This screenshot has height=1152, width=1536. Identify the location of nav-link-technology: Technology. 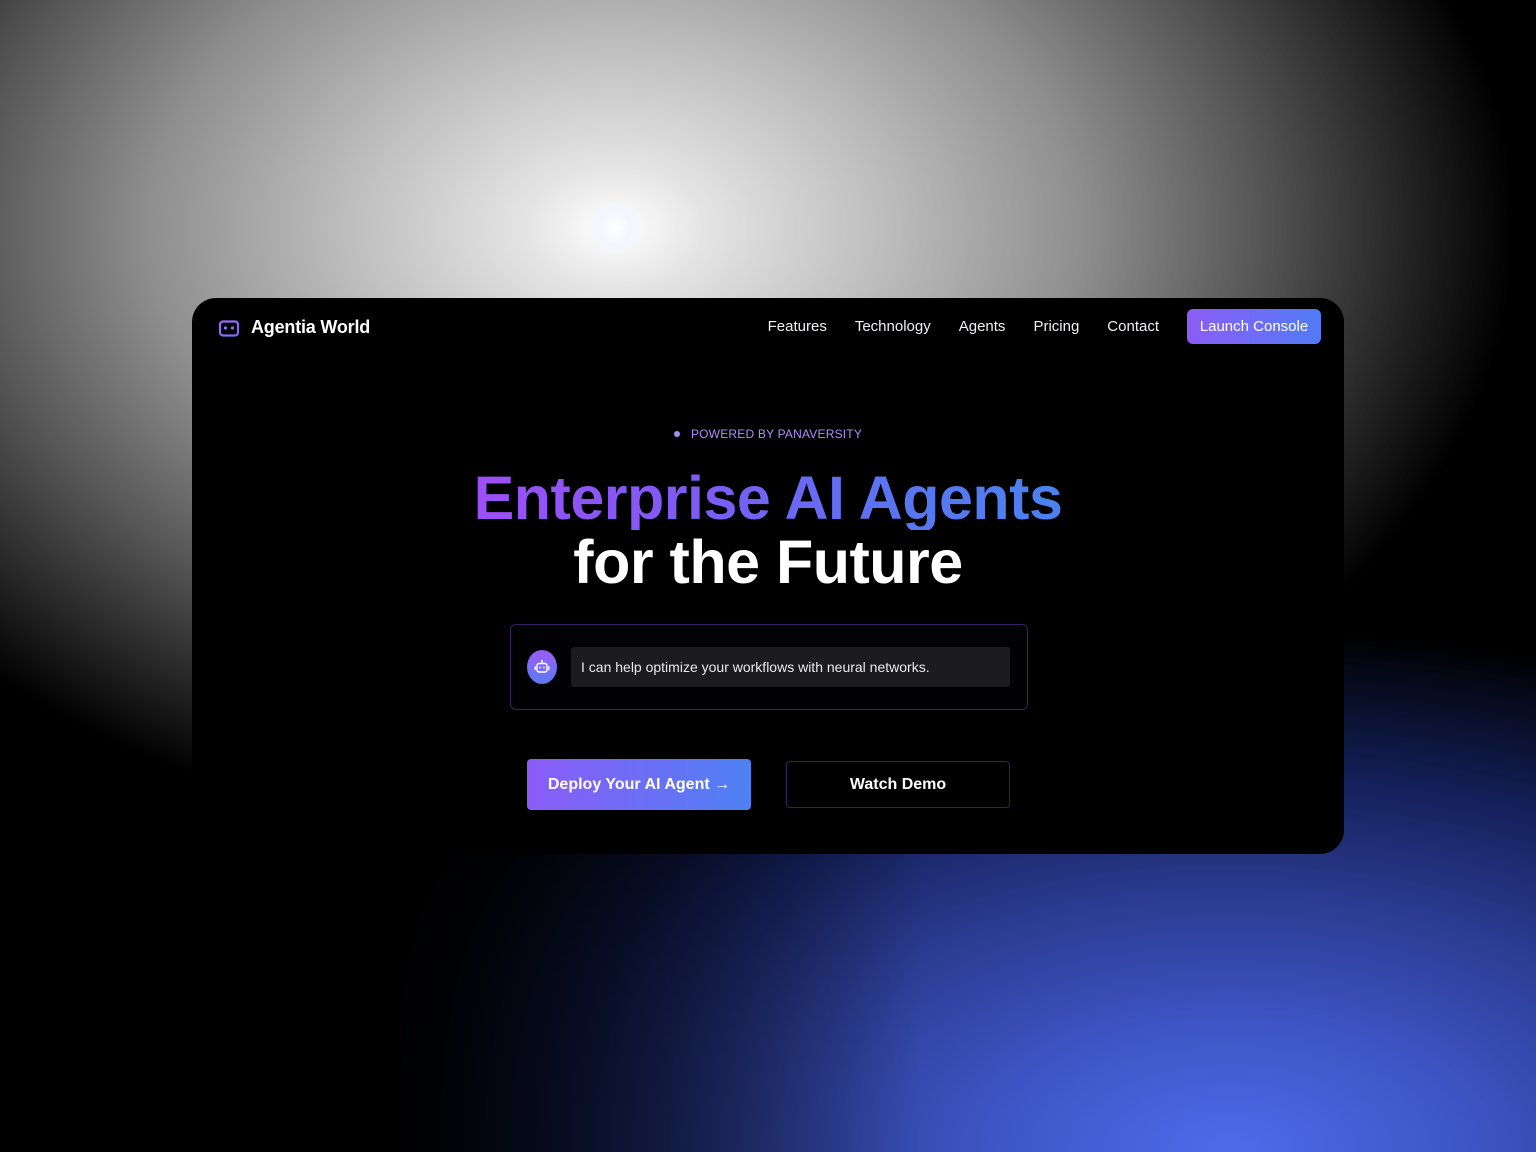
(893, 326).